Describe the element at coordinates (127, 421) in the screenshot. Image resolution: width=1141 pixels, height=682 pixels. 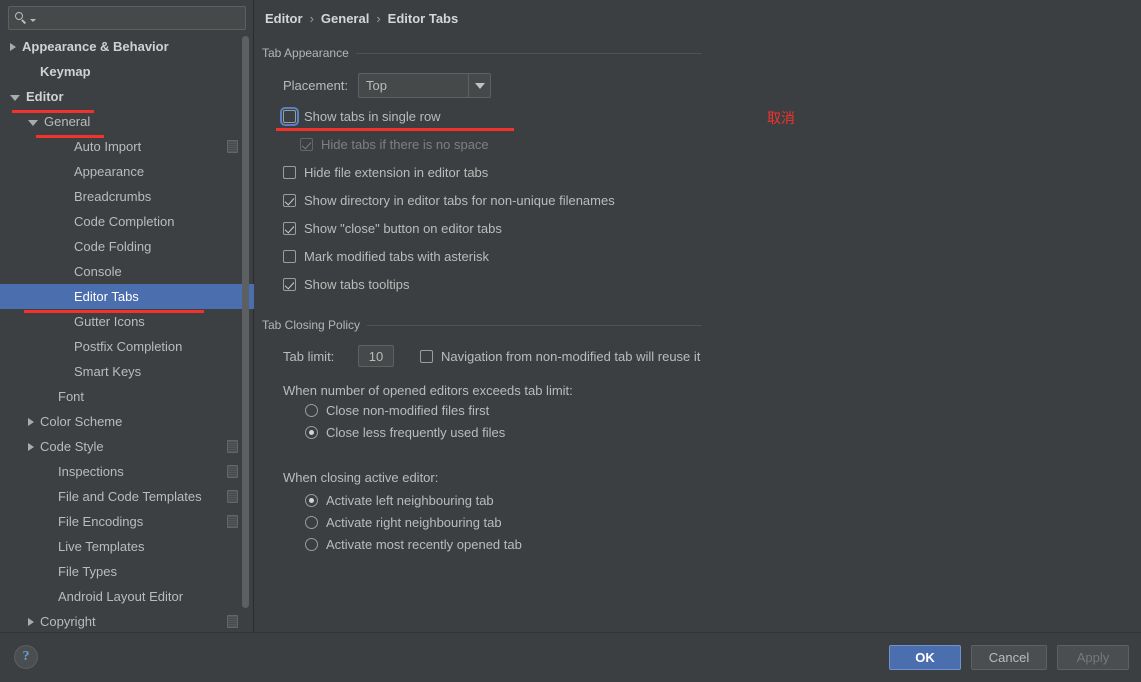
I see `sidebar-item-color-scheme: Color Scheme` at that location.